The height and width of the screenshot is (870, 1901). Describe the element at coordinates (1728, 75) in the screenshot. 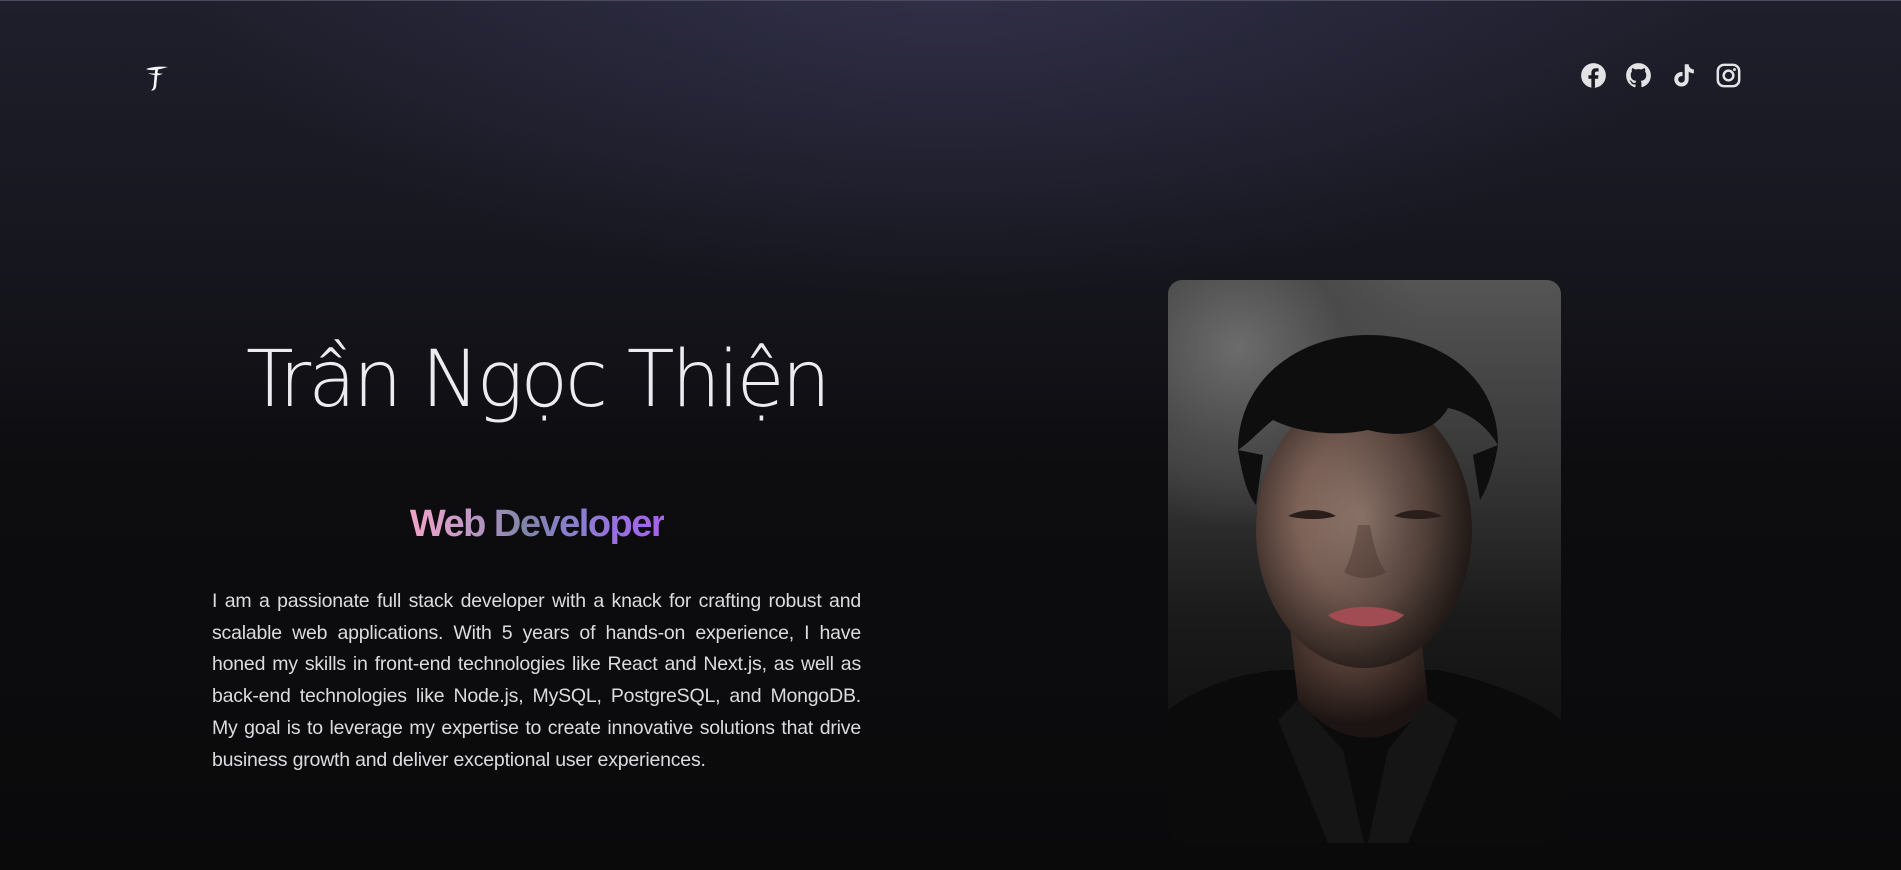

I see `instagram-icon` at that location.